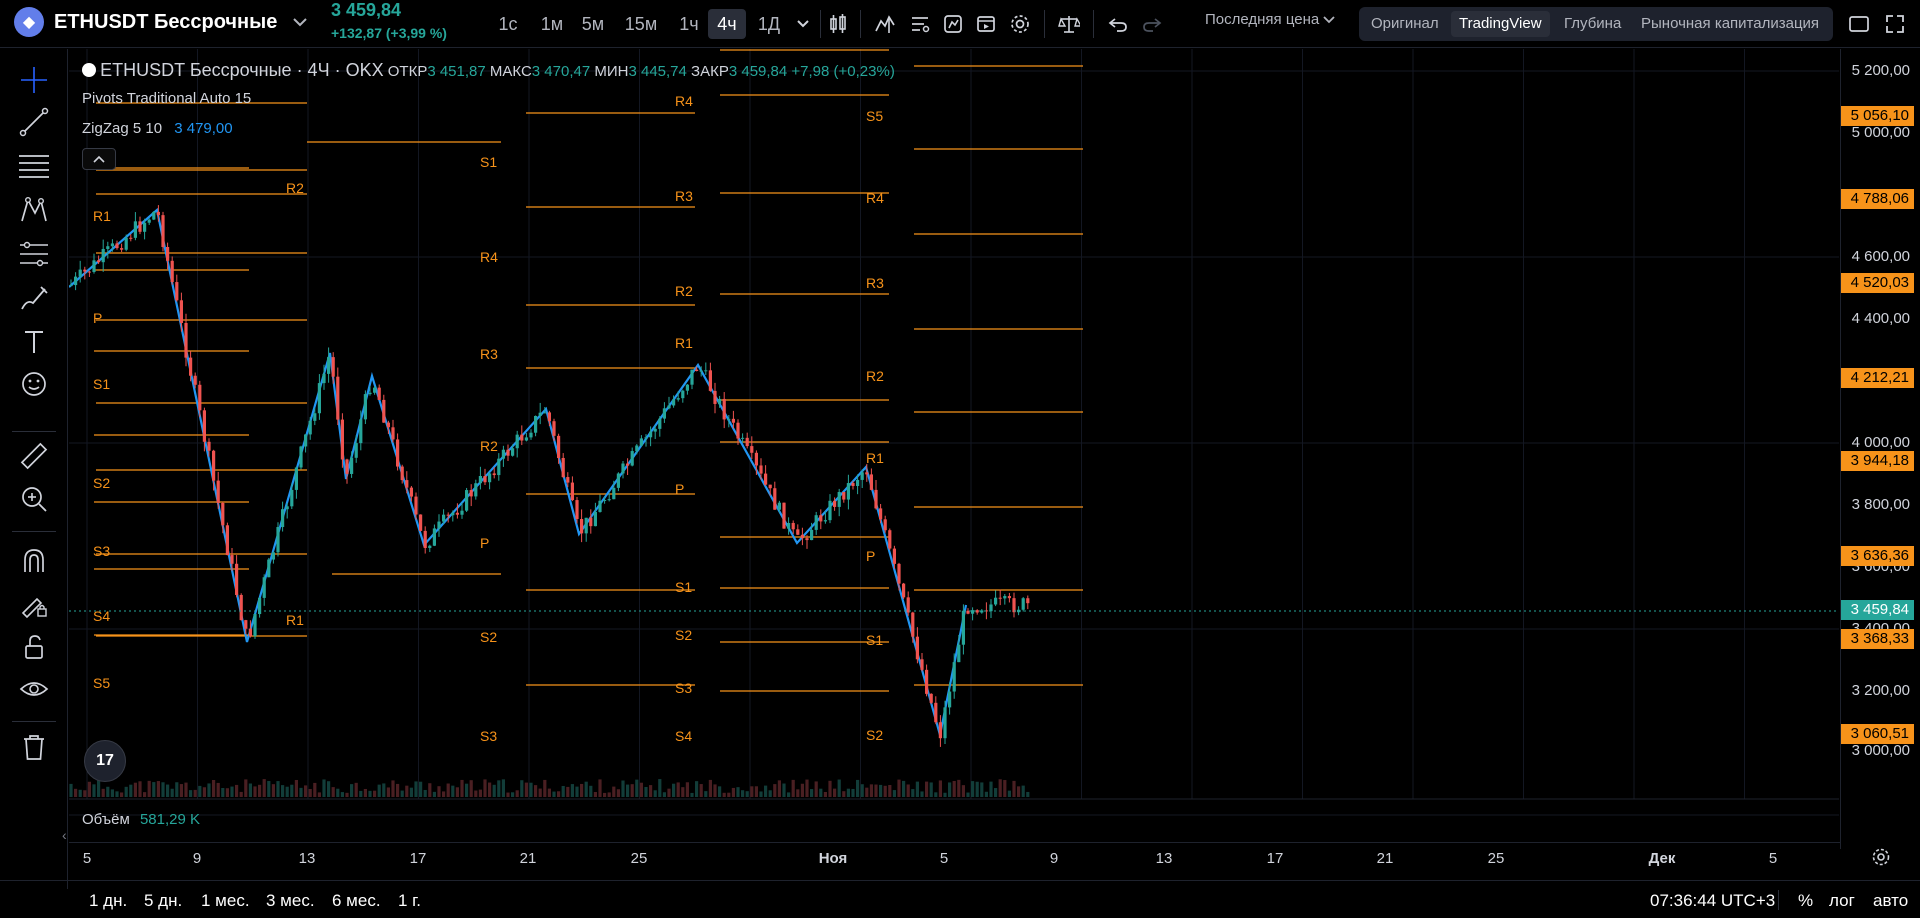  What do you see at coordinates (803, 24) in the screenshot?
I see `timeframe-more-icon` at bounding box center [803, 24].